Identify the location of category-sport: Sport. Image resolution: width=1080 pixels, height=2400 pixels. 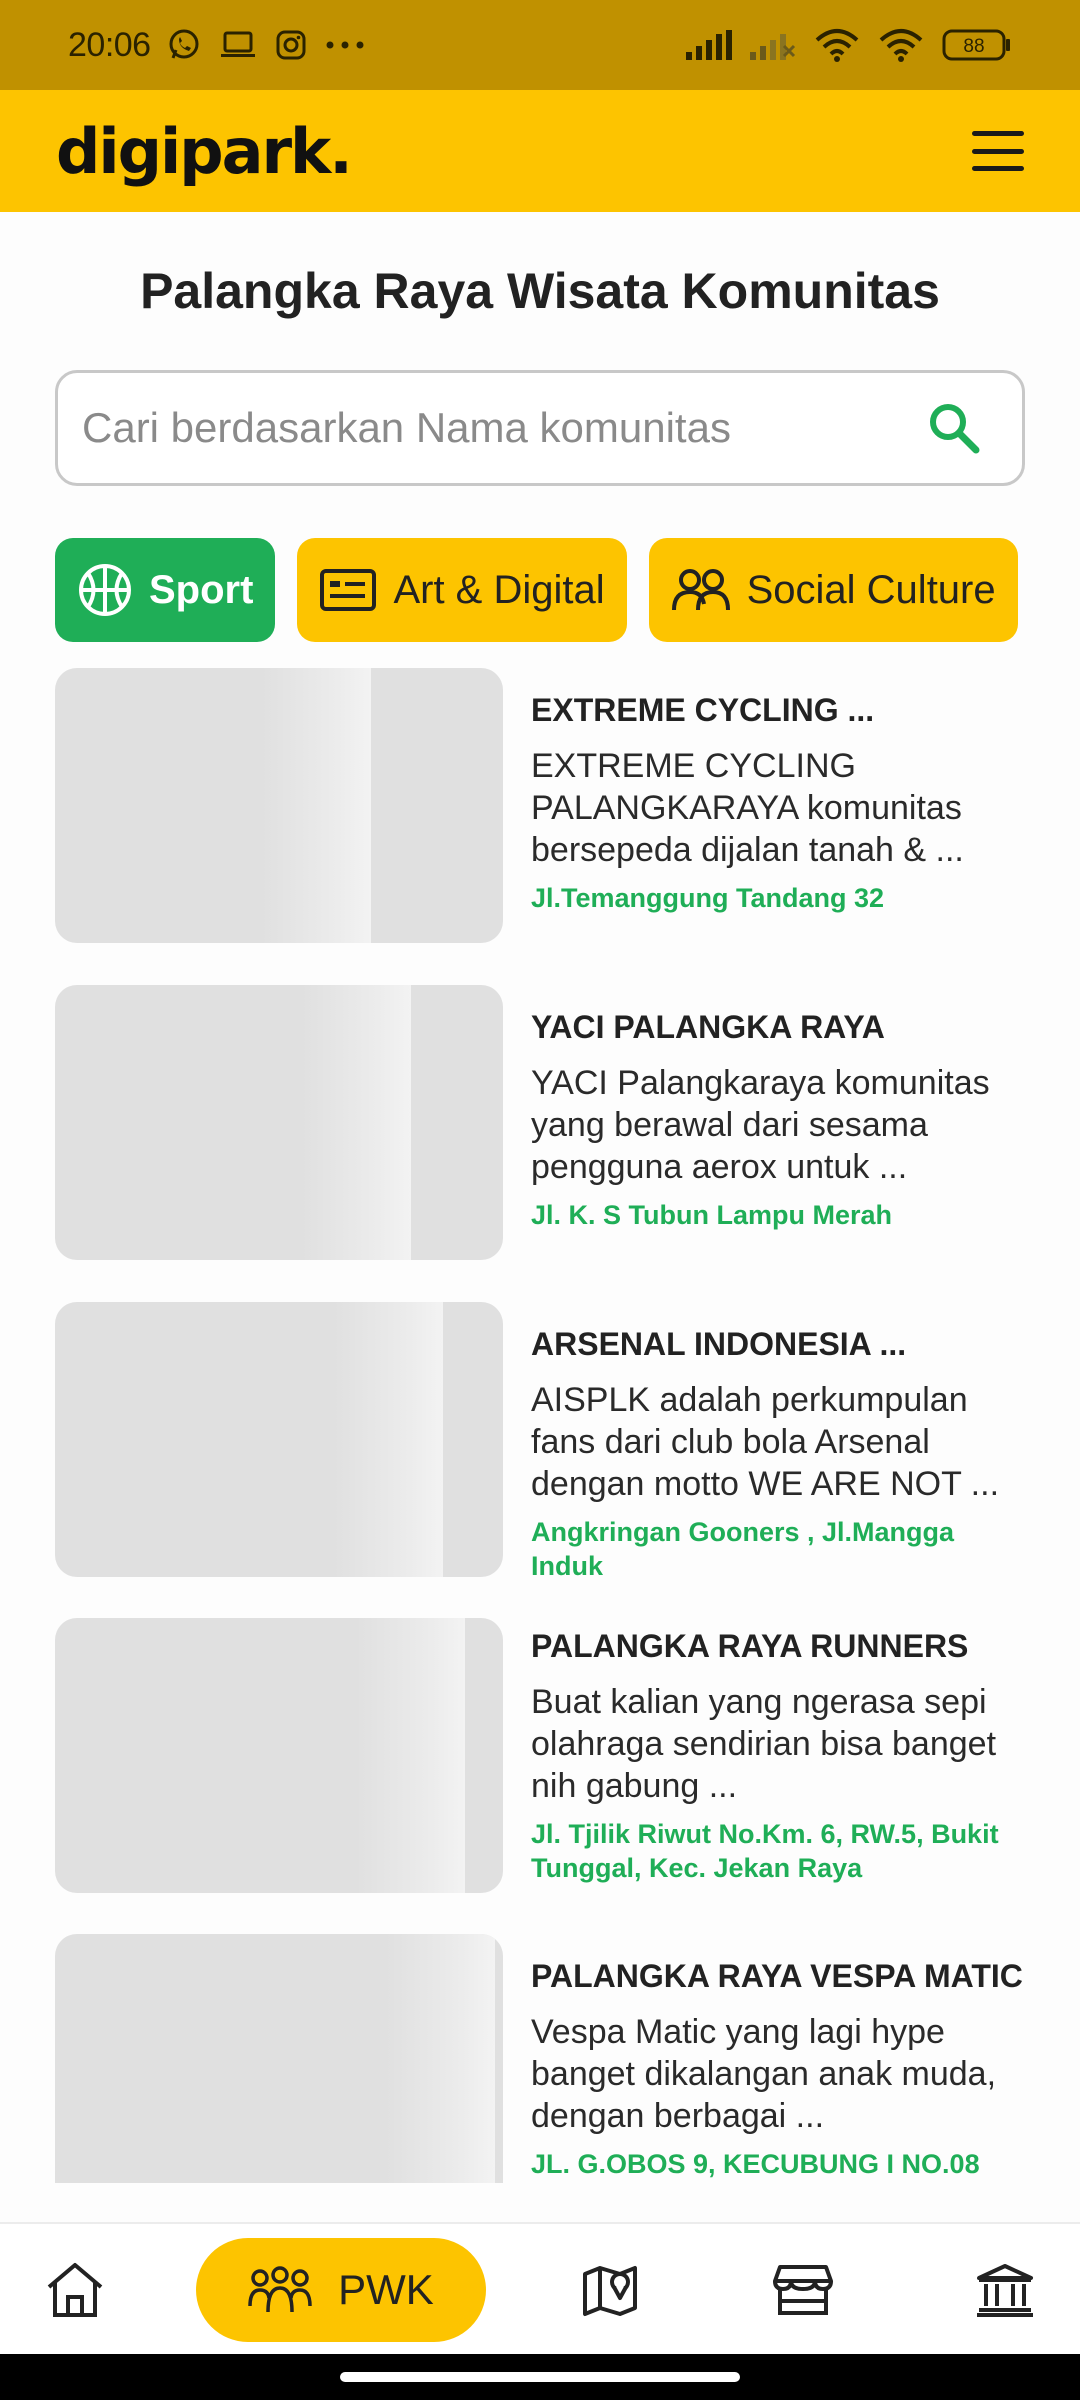
(165, 590).